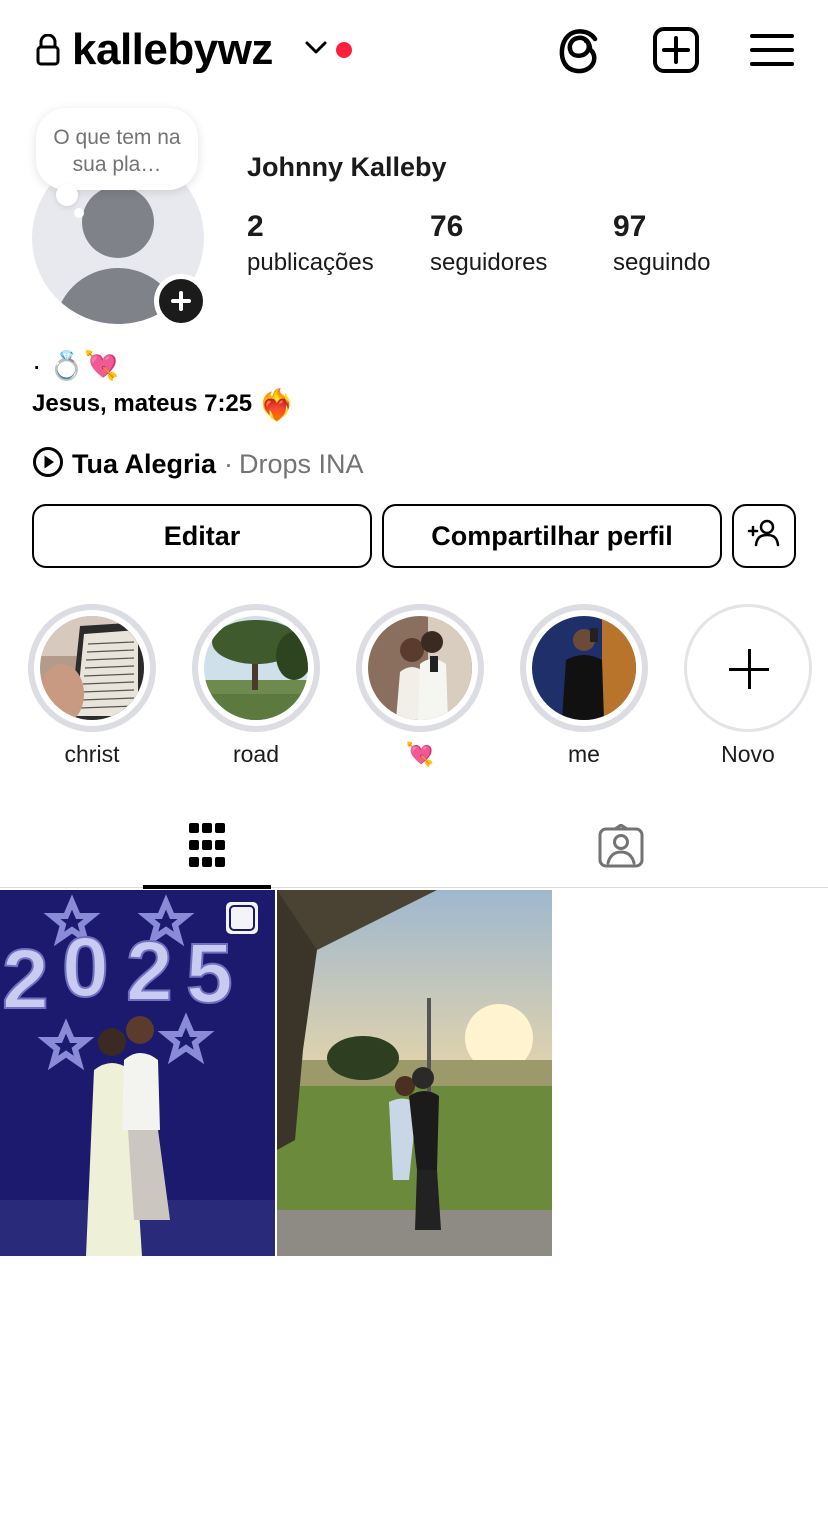 The image size is (828, 1528). What do you see at coordinates (256, 668) in the screenshot?
I see `highlight-cover-tree` at bounding box center [256, 668].